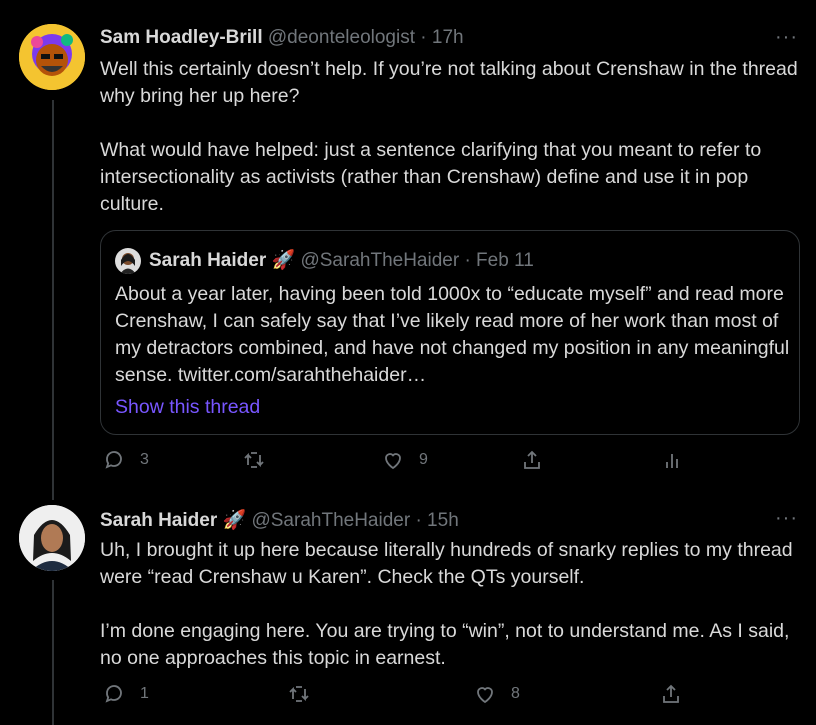 This screenshot has width=816, height=725. Describe the element at coordinates (436, 520) in the screenshot. I see `timestamp: · 15h` at that location.